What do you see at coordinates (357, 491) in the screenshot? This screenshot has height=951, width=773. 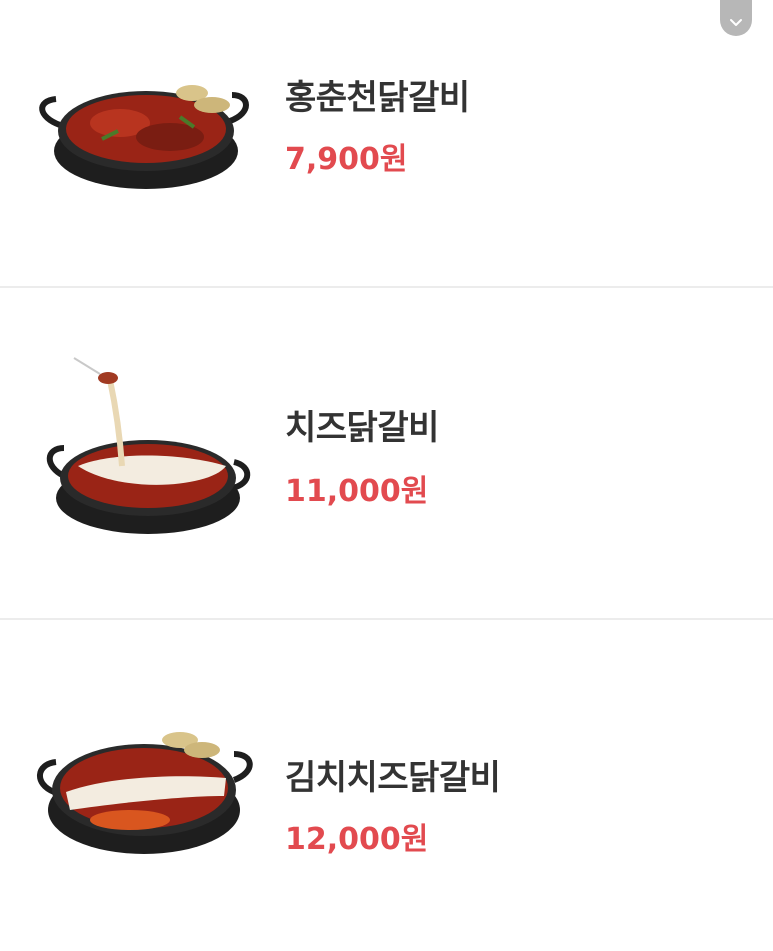 I see `menu-item-price: 11,000원` at bounding box center [357, 491].